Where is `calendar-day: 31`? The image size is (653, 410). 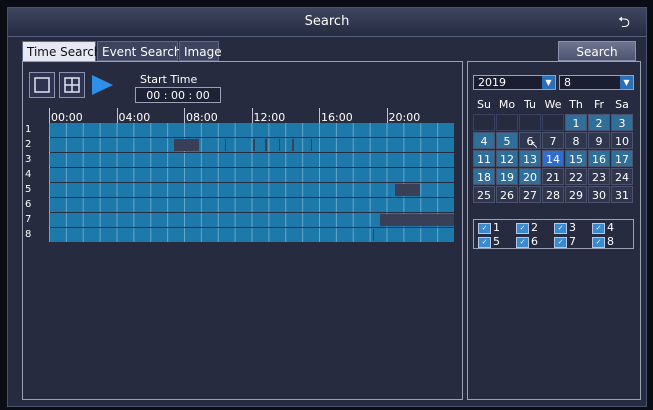
calendar-day: 31 is located at coordinates (622, 194).